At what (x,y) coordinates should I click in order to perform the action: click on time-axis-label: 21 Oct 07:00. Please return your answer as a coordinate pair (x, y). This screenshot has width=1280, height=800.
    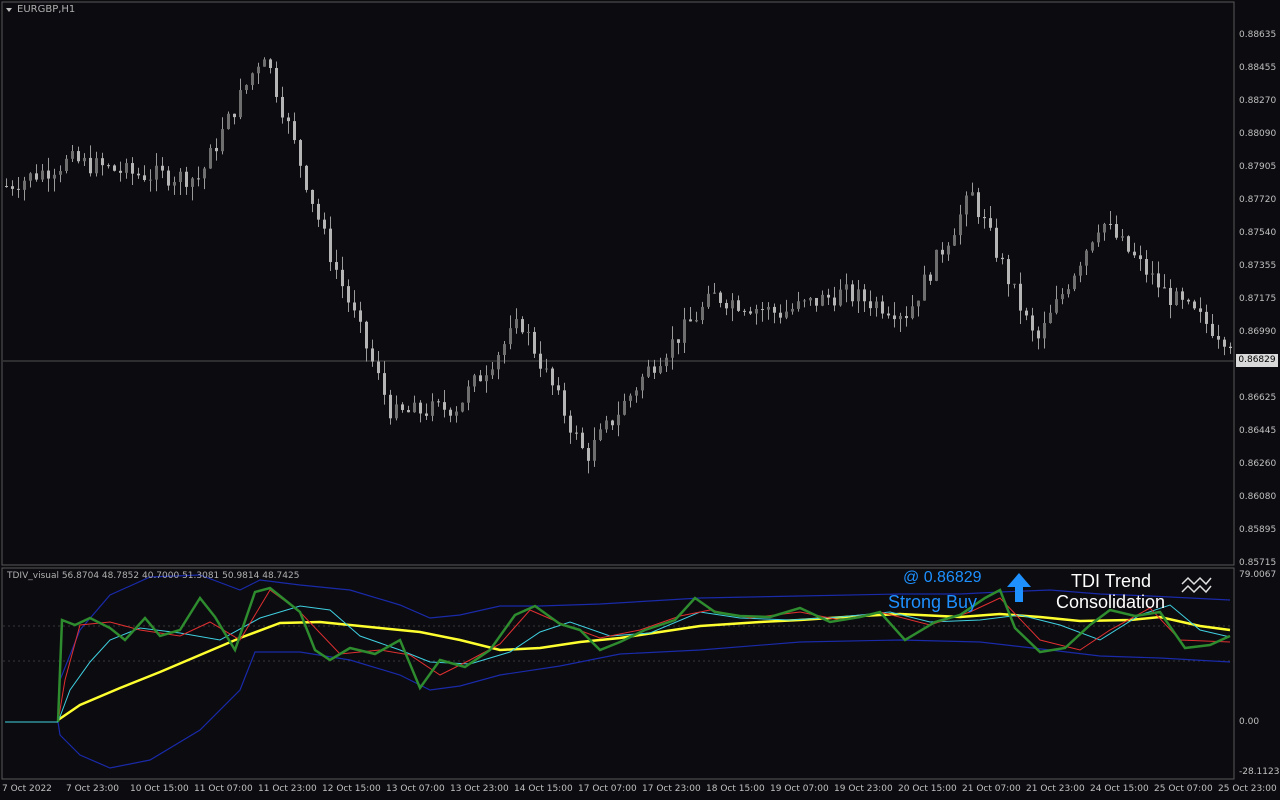
    Looking at the image, I should click on (991, 789).